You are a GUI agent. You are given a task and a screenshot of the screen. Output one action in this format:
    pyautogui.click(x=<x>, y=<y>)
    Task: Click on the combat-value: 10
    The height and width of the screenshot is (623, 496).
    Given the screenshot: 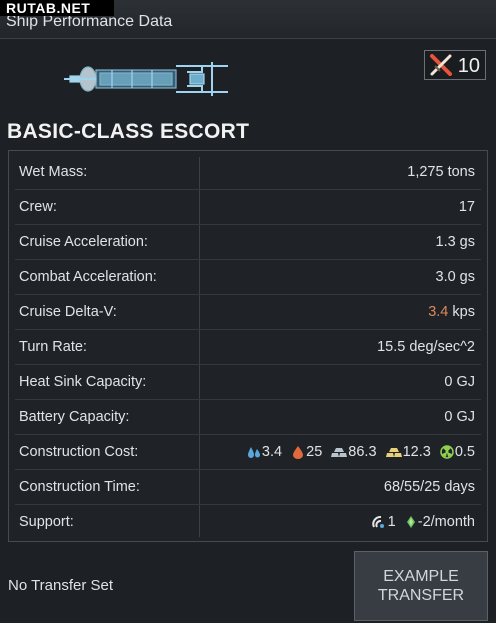 What is the action you would take?
    pyautogui.click(x=468, y=66)
    